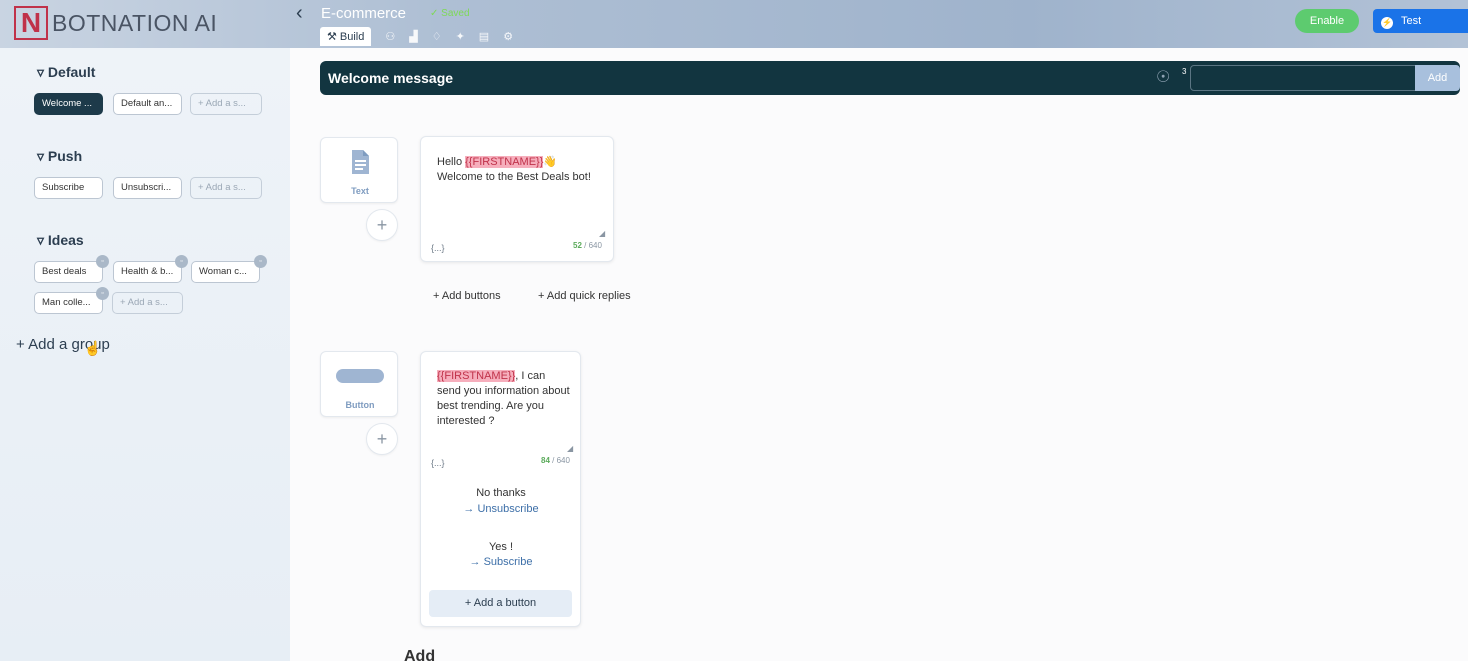  I want to click on message-text-part: Welcome to the Best Deals bot!, so click(514, 177).